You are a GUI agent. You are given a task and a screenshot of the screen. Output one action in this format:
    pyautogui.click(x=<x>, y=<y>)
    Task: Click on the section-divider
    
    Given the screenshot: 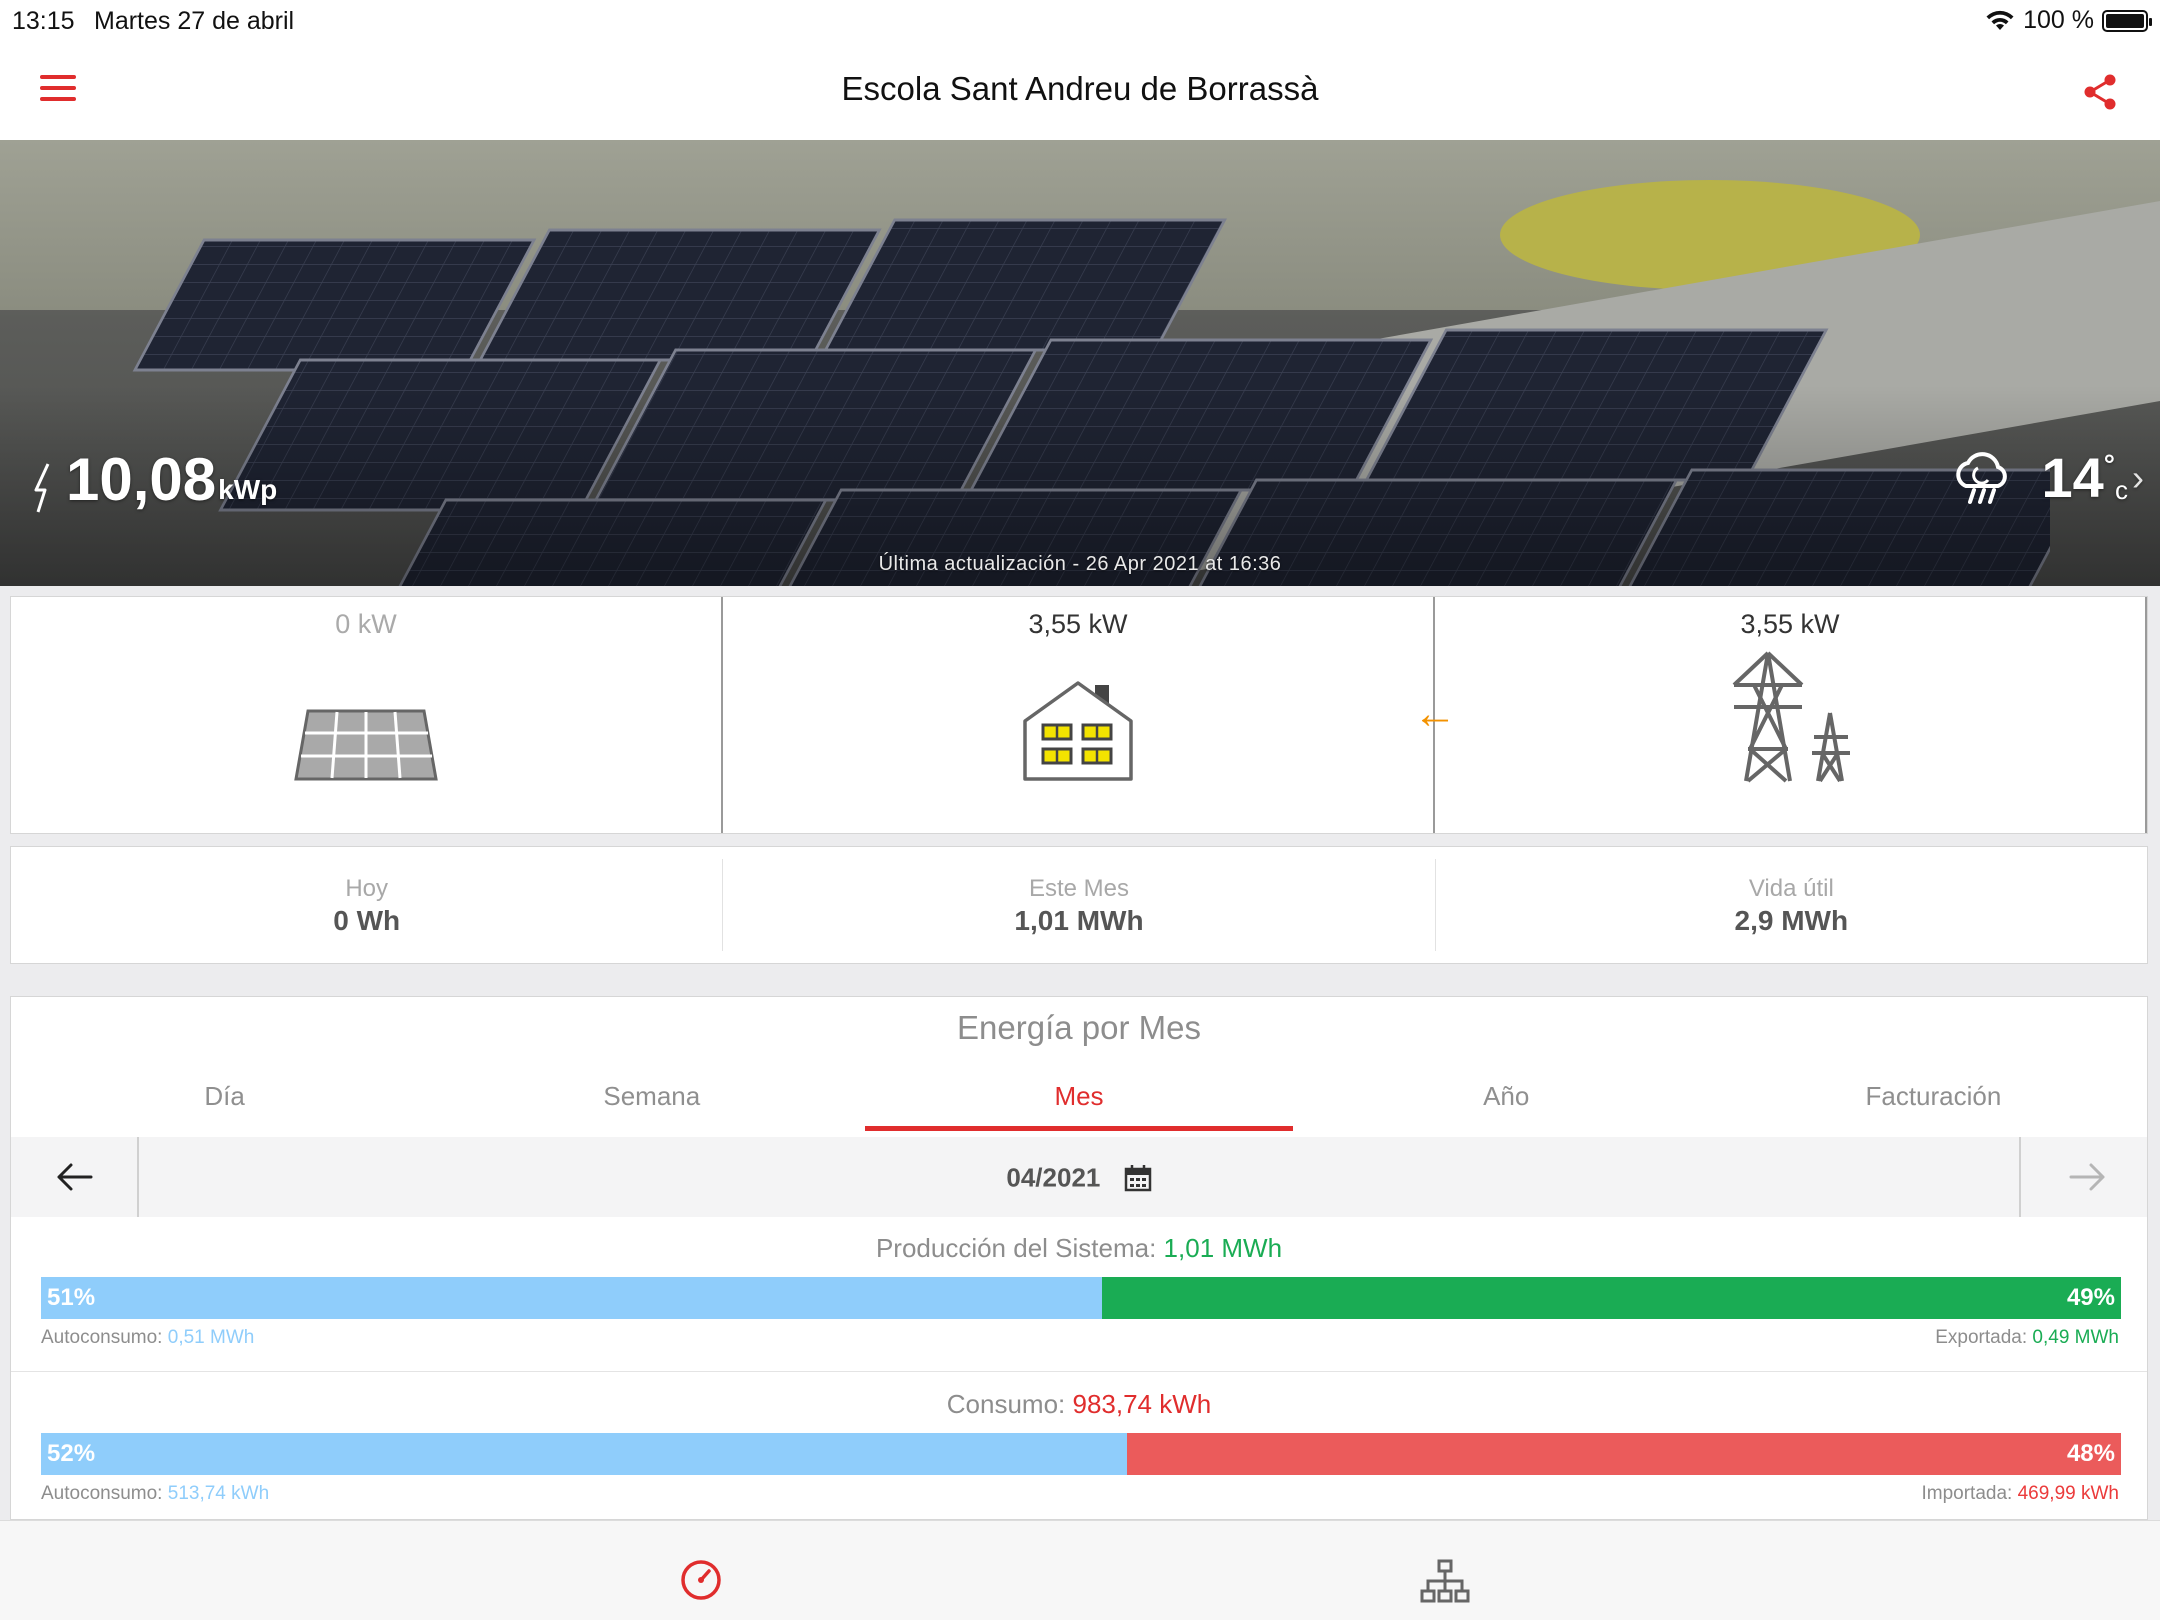 What is the action you would take?
    pyautogui.click(x=1079, y=1371)
    